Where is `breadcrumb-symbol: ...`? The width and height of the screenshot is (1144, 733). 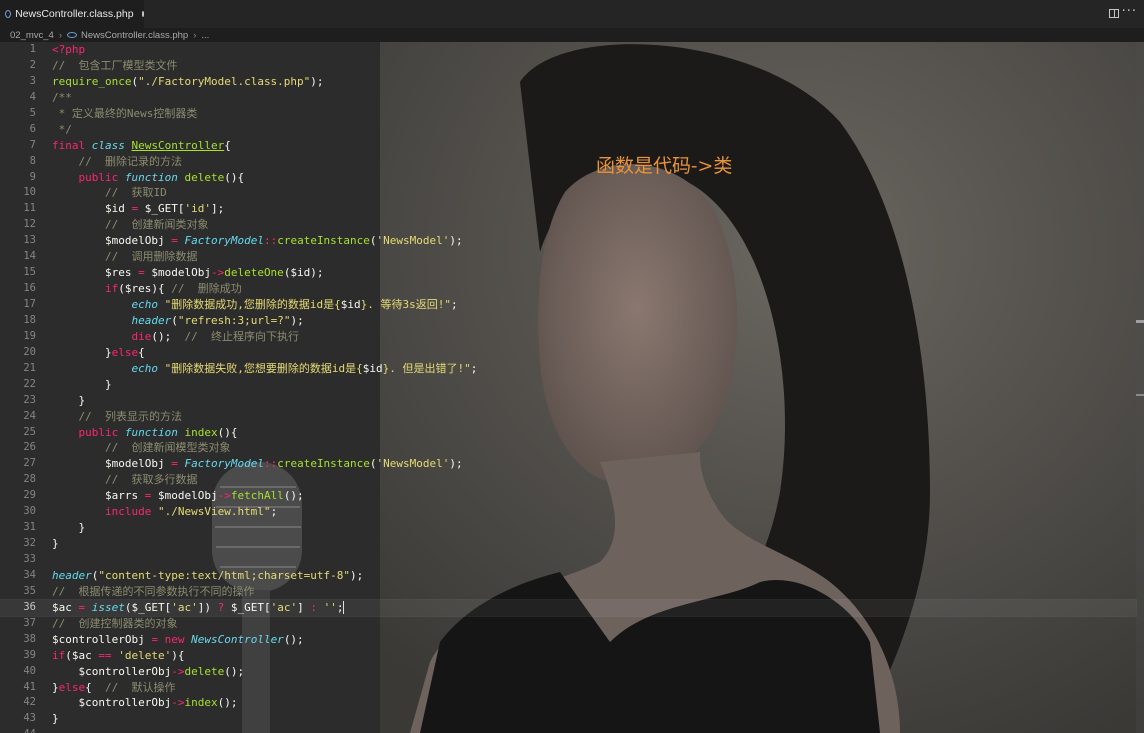 breadcrumb-symbol: ... is located at coordinates (205, 35).